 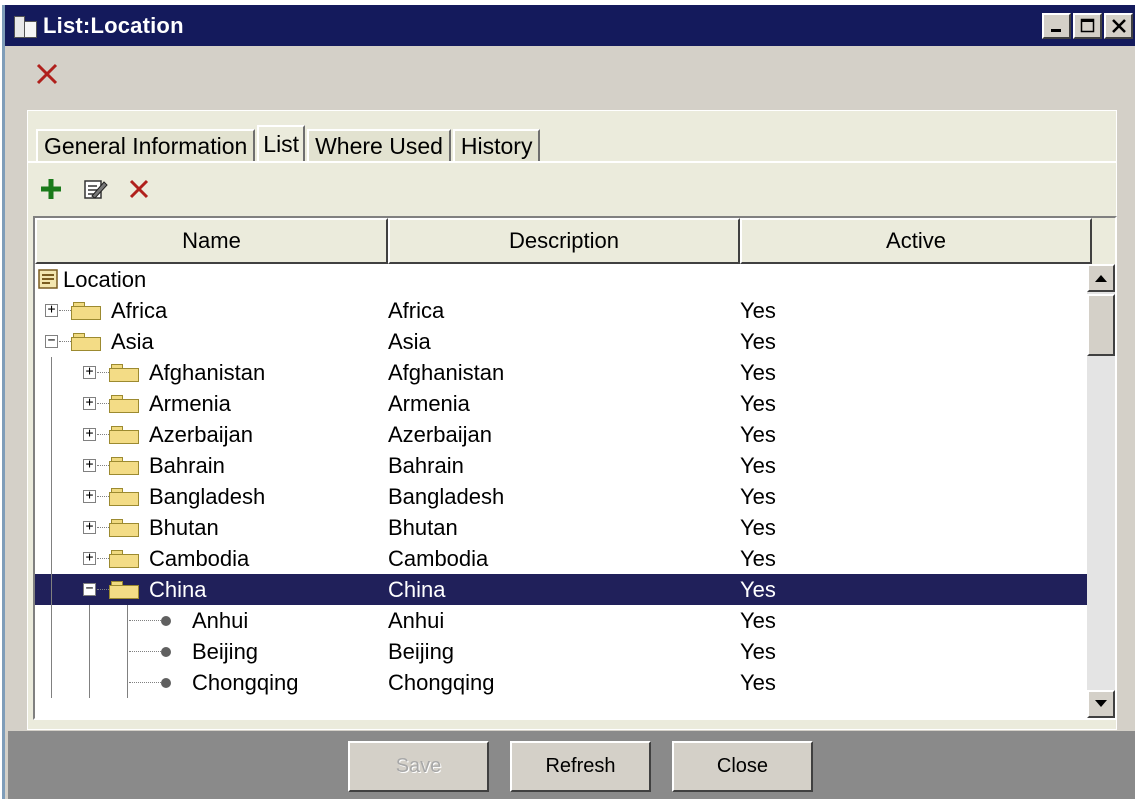 What do you see at coordinates (440, 434) in the screenshot?
I see `cell-description: Azerbaijan` at bounding box center [440, 434].